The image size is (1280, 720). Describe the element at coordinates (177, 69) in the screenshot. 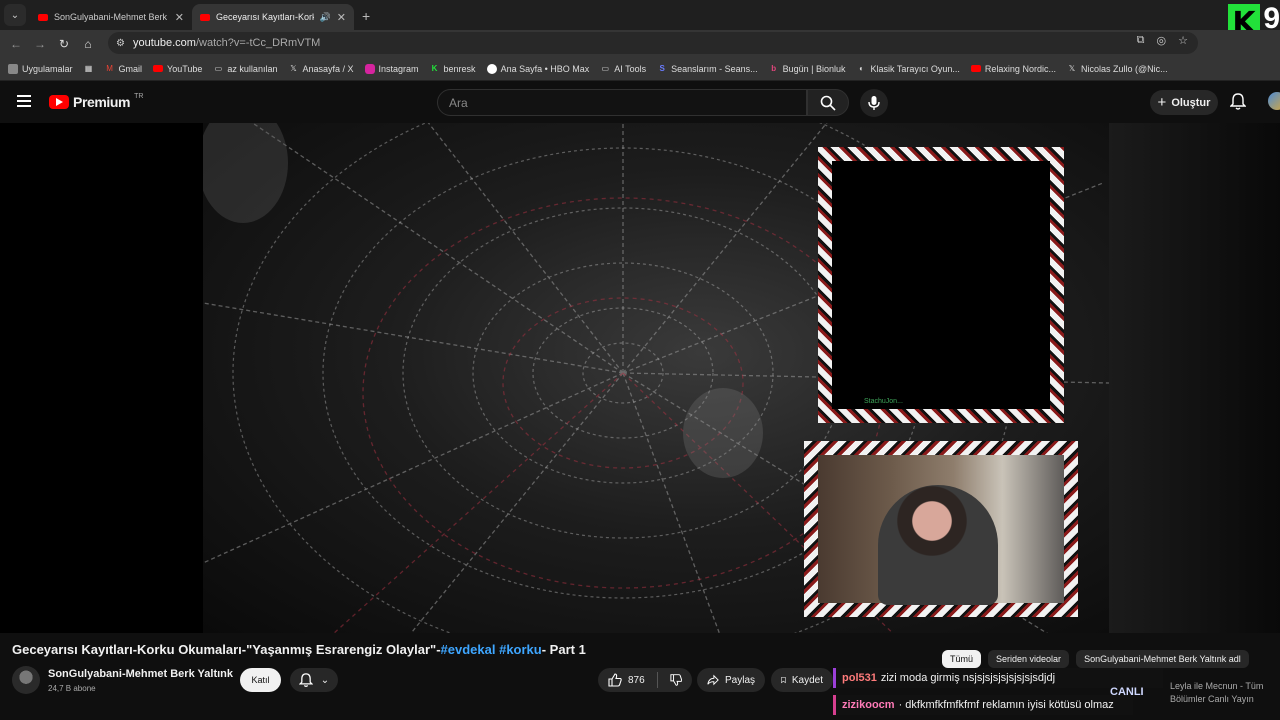

I see `bookmark-youtube: YouTube` at that location.